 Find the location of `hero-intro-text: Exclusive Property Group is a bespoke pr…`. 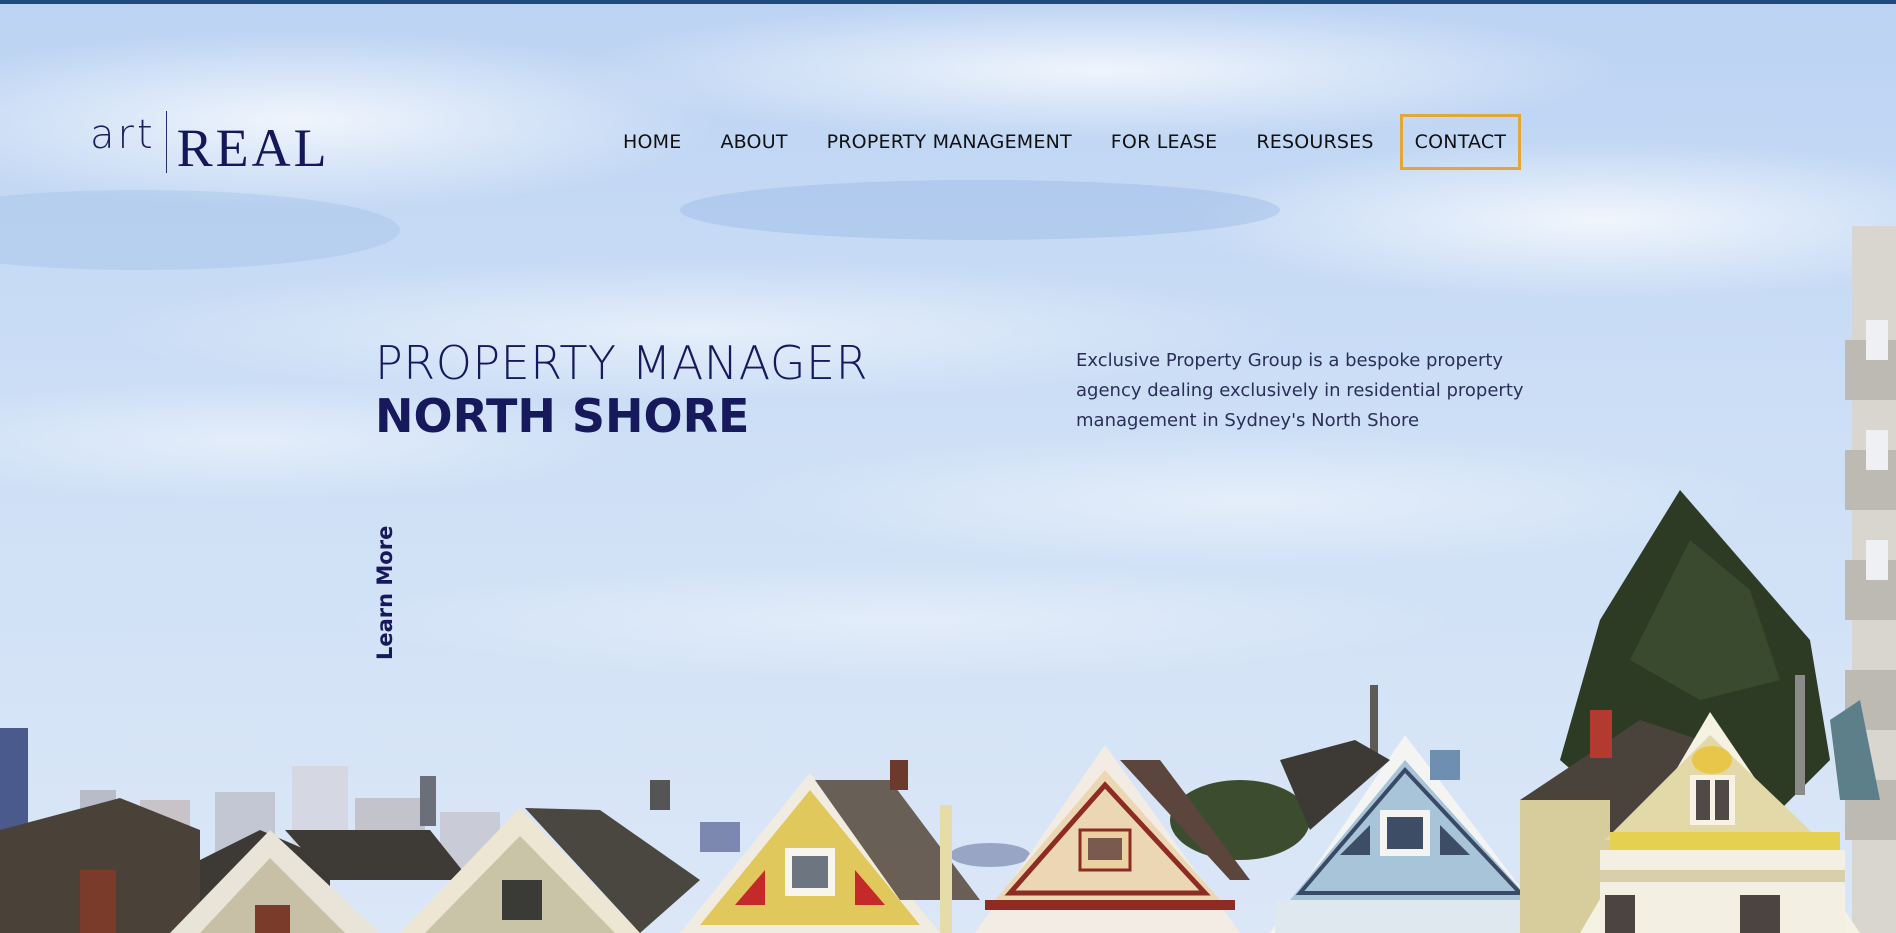

hero-intro-text: Exclusive Property Group is a bespoke pr… is located at coordinates (1300, 390).